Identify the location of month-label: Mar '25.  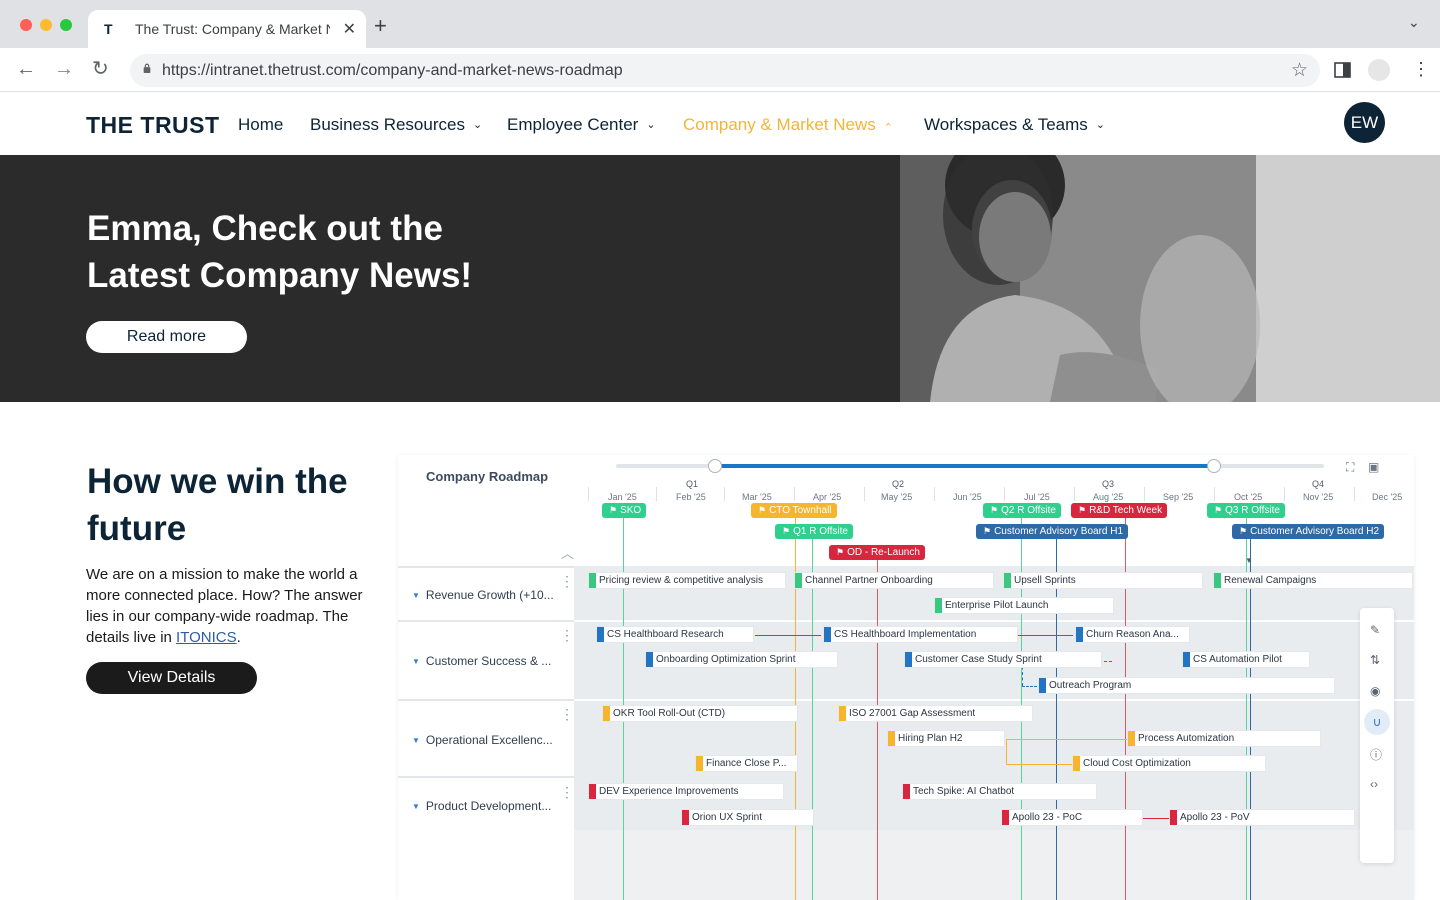
(757, 497).